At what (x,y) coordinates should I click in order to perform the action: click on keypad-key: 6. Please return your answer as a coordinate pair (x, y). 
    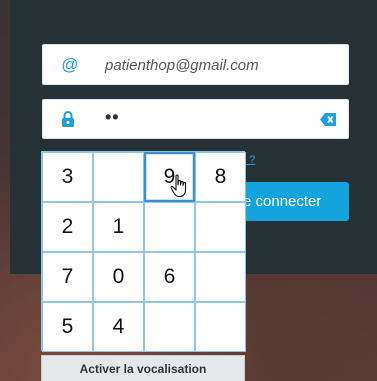
    Looking at the image, I should click on (169, 277).